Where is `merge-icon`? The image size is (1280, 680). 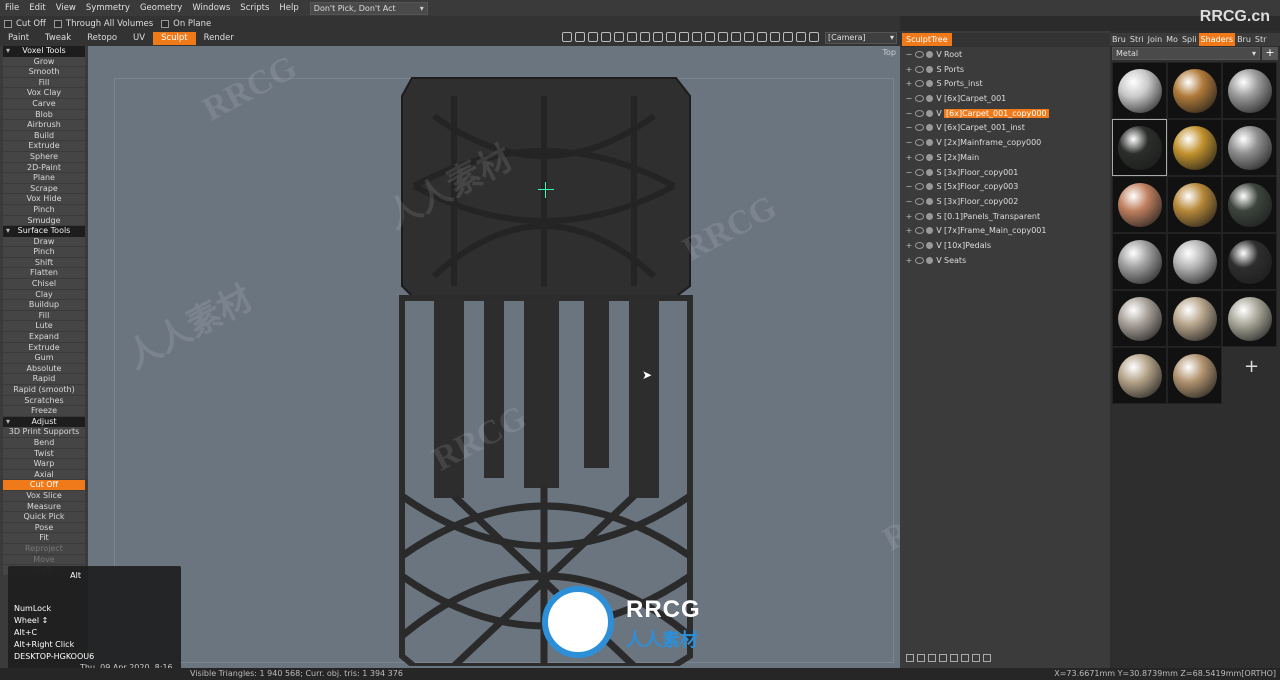
merge-icon is located at coordinates (954, 658).